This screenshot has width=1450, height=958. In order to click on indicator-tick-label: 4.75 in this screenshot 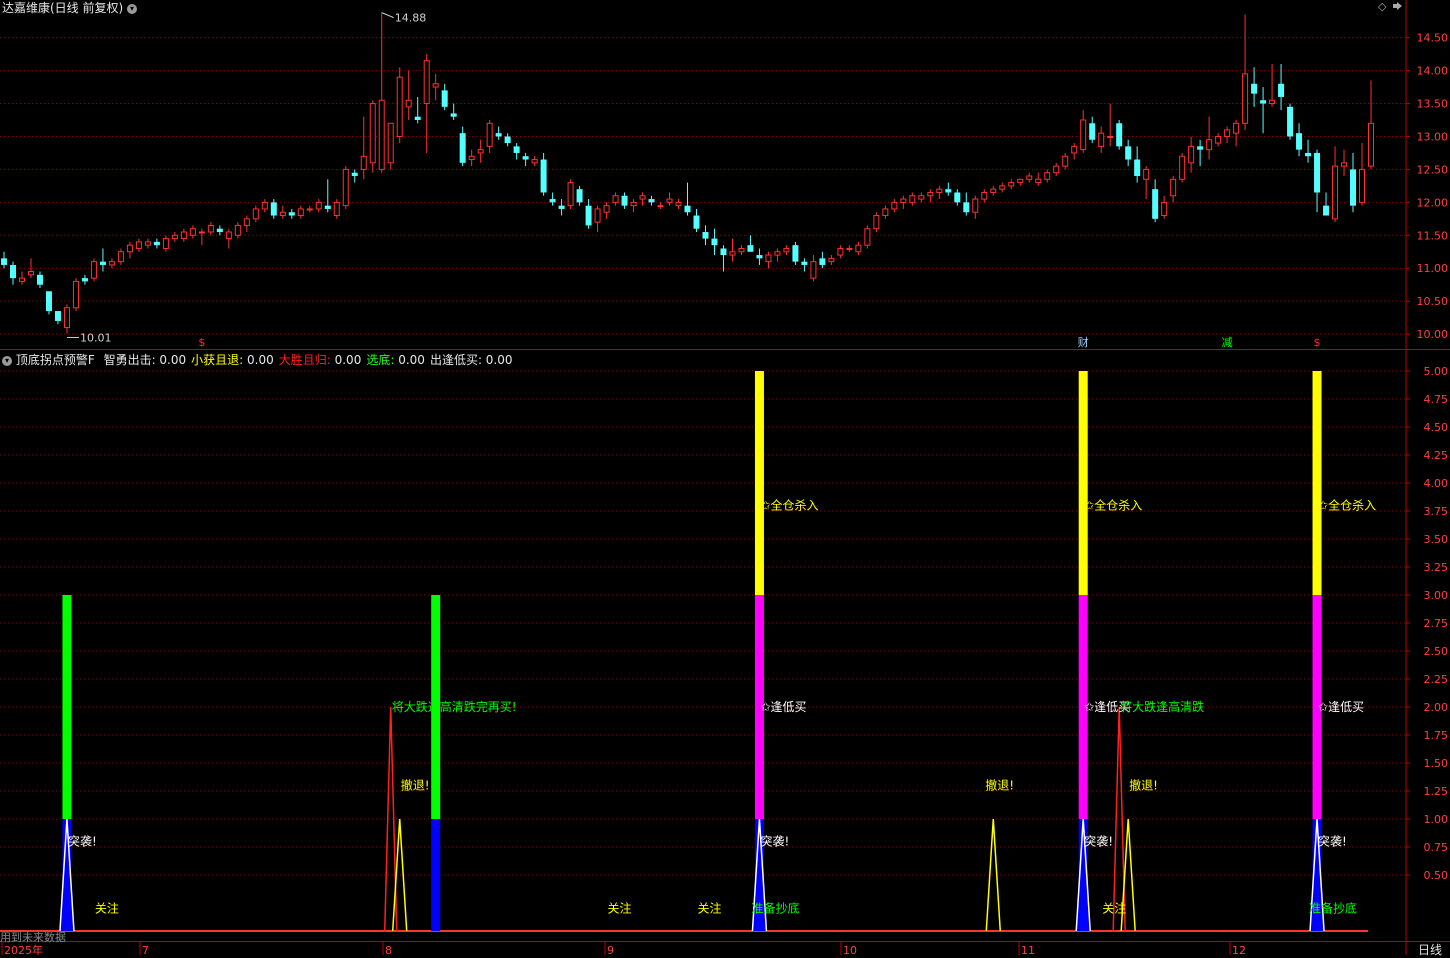, I will do `click(1436, 399)`.